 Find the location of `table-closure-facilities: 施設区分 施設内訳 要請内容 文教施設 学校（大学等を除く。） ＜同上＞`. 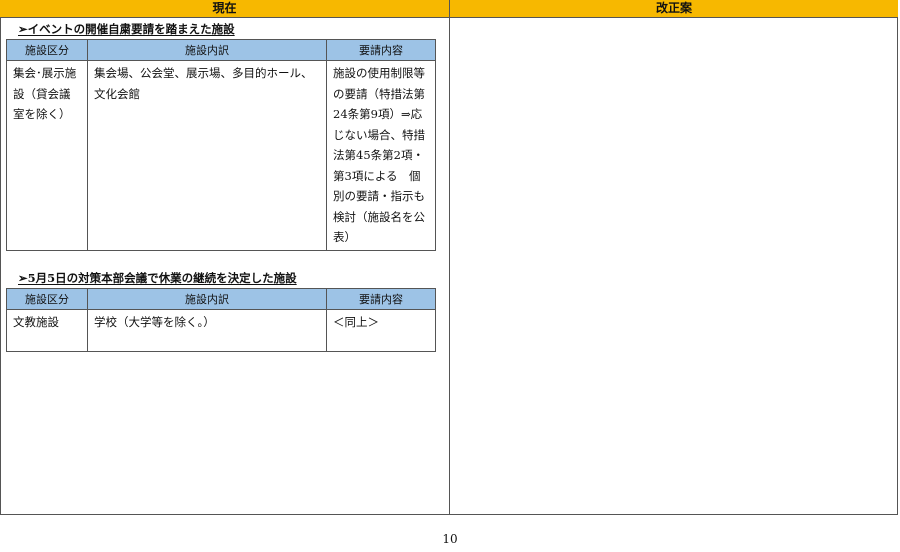

table-closure-facilities: 施設区分 施設内訳 要請内容 文教施設 学校（大学等を除く。） ＜同上＞ is located at coordinates (221, 320).